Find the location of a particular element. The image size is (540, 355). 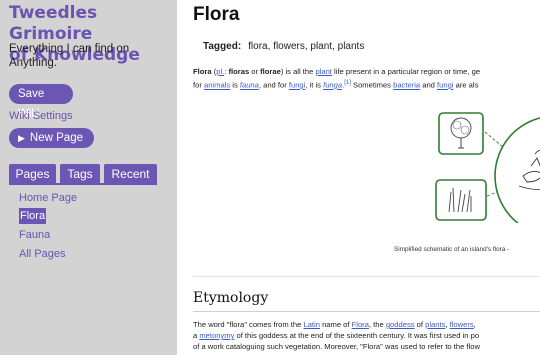

text: , it is is located at coordinates (314, 85).